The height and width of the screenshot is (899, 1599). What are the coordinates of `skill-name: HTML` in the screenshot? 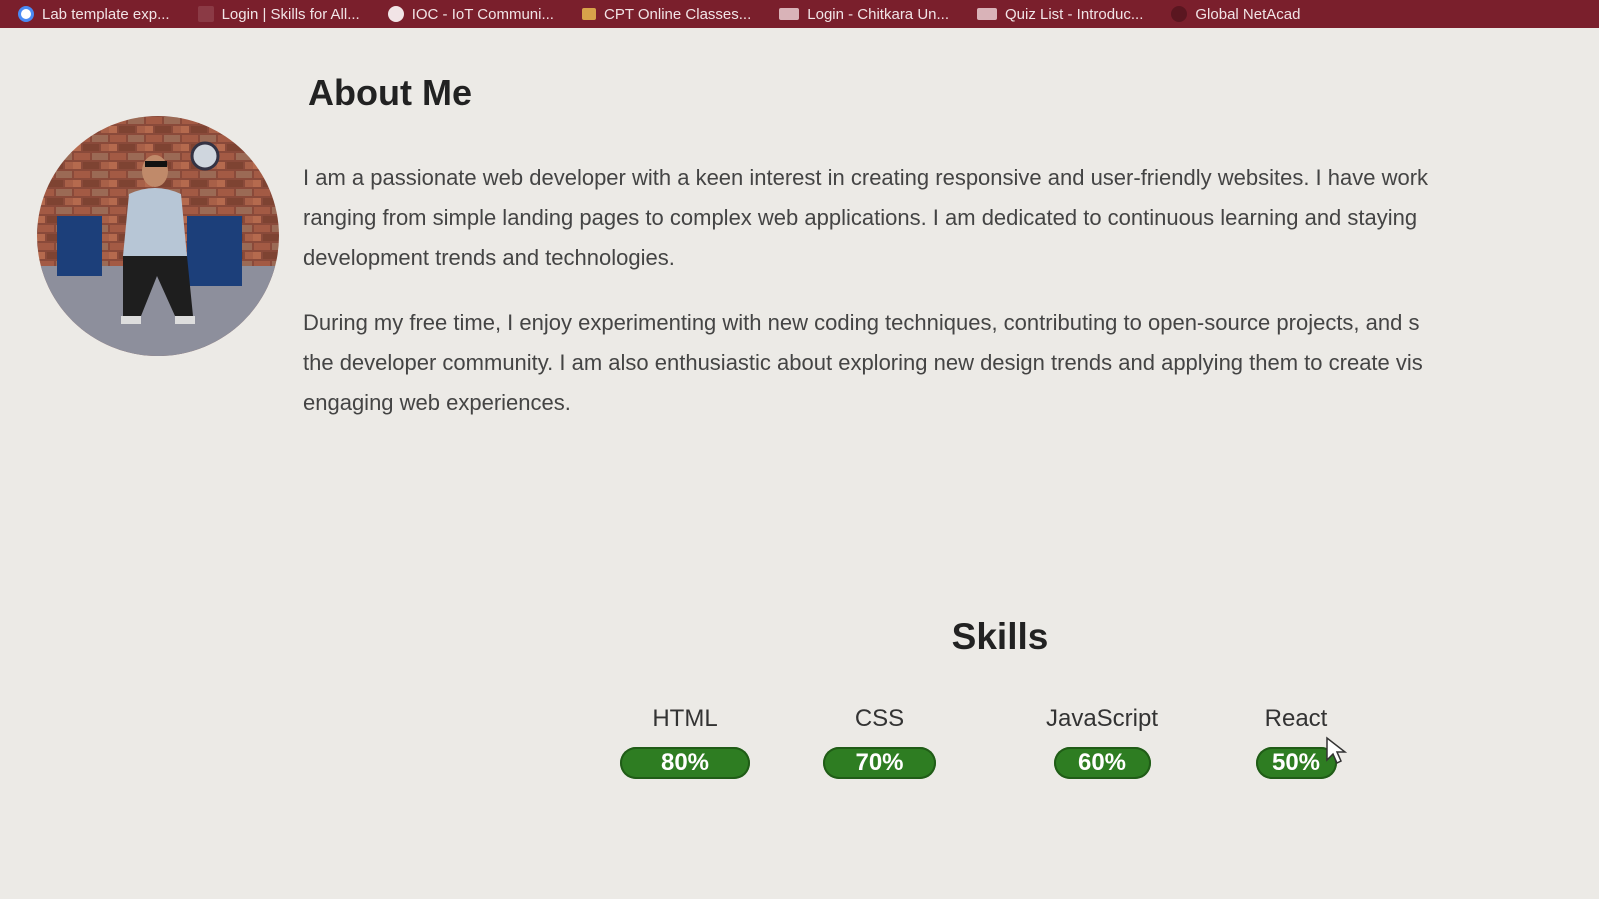 It's located at (685, 718).